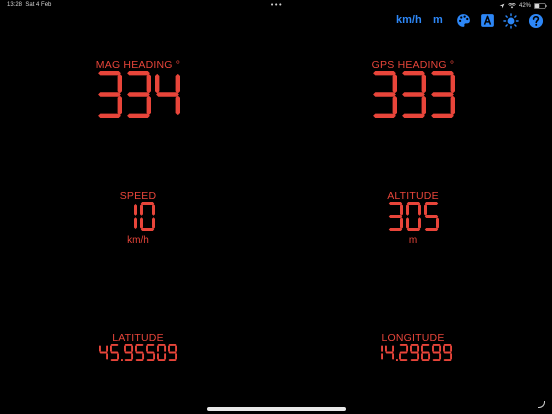 The width and height of the screenshot is (552, 414). Describe the element at coordinates (409, 20) in the screenshot. I see `speed-unit-button: km/h` at that location.